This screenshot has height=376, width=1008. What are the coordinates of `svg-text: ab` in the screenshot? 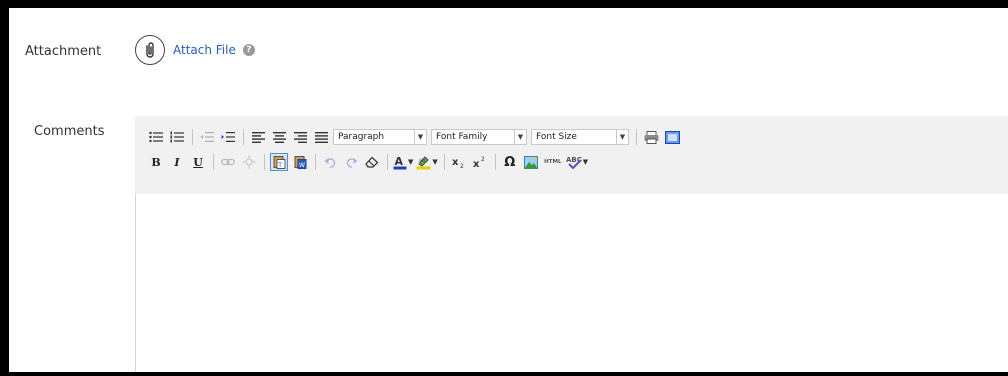 It's located at (422, 161).